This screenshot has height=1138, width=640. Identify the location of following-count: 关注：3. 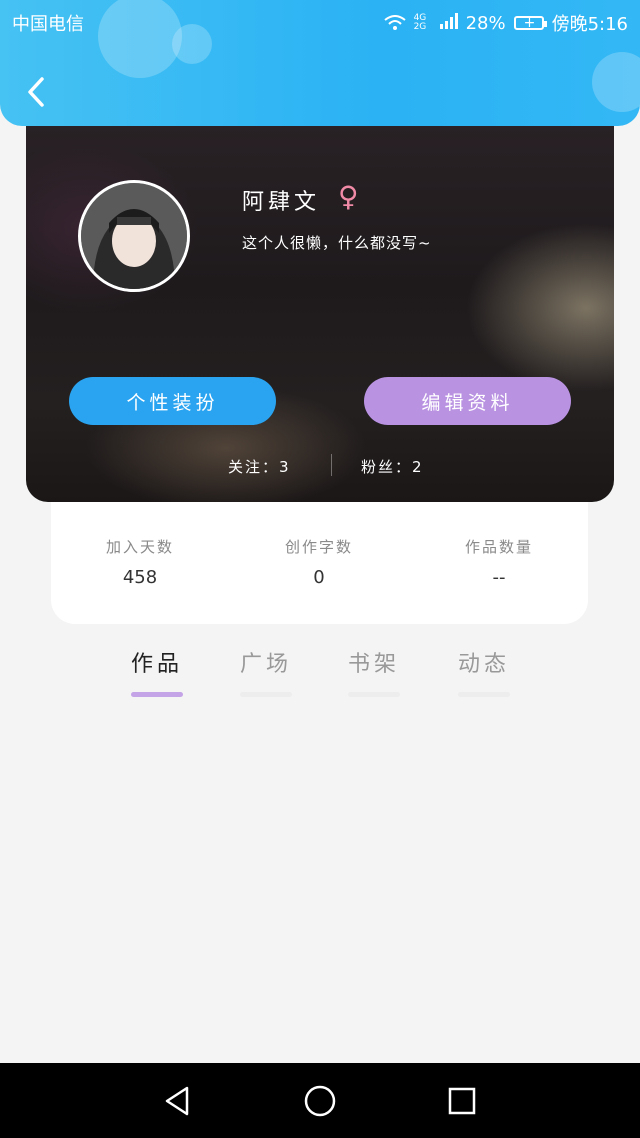
(259, 466).